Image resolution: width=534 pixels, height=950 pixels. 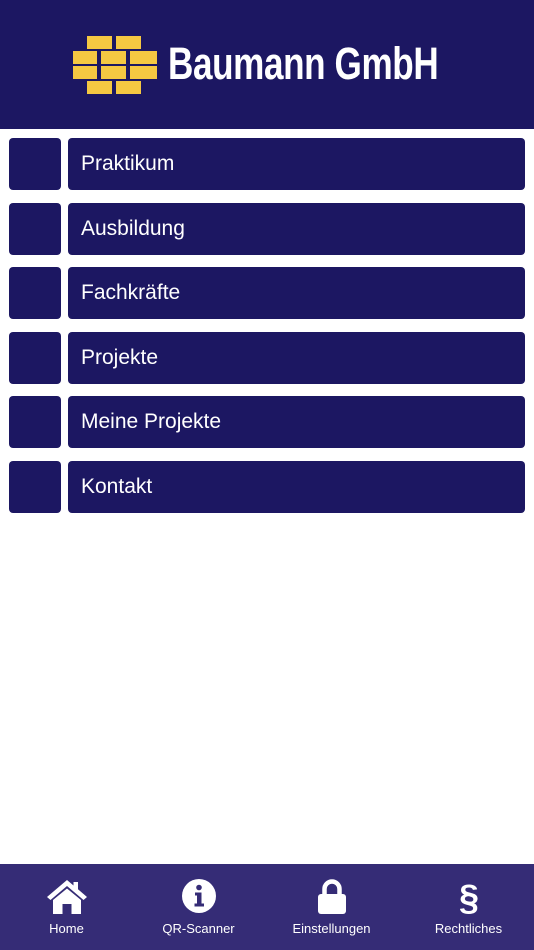 I want to click on menu-item-label: Kontakt, so click(x=117, y=486).